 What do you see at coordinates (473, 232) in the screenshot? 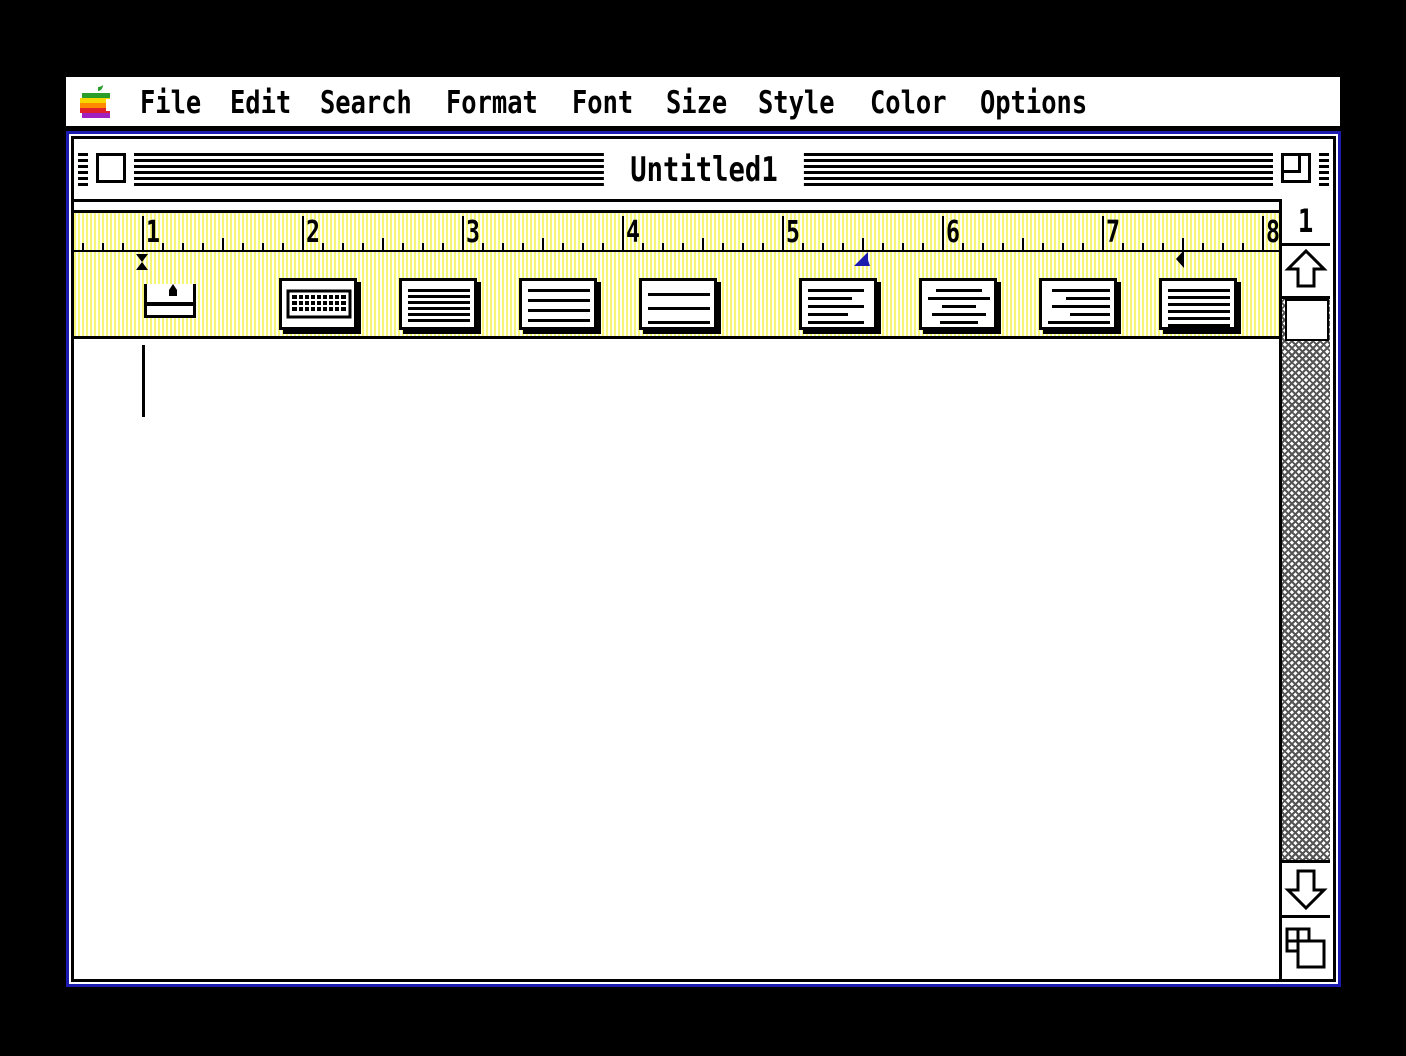
I see `ruler-inch-label: 3` at bounding box center [473, 232].